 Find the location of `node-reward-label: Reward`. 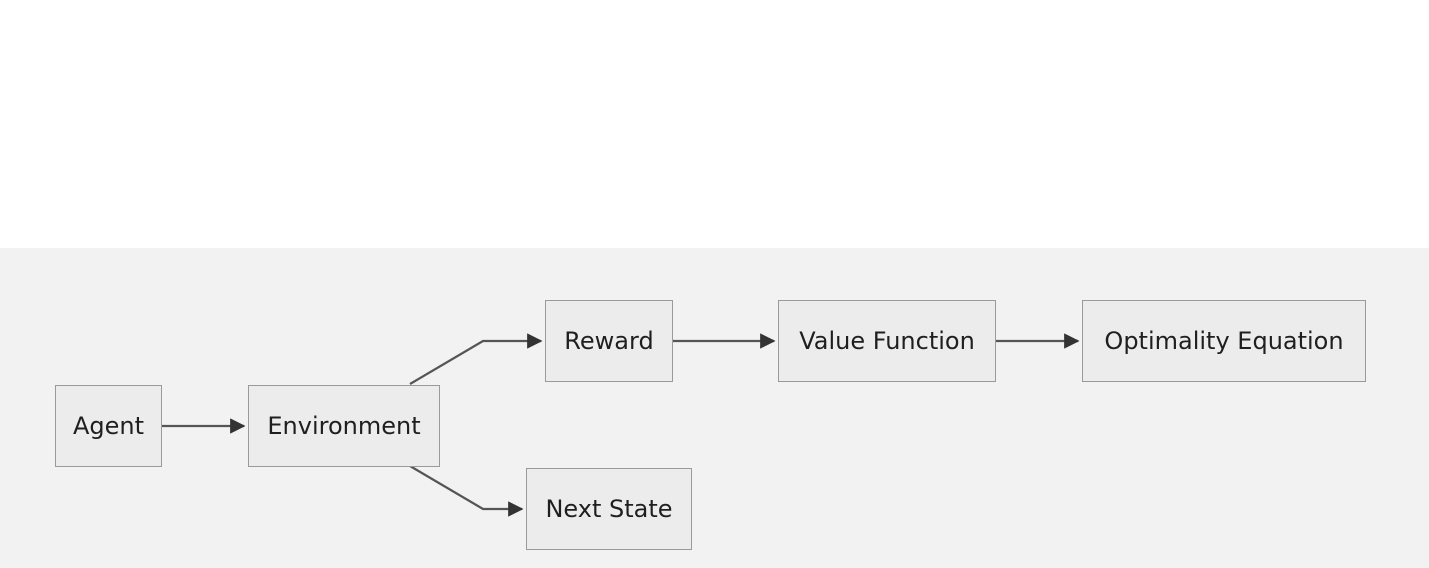

node-reward-label: Reward is located at coordinates (609, 341).